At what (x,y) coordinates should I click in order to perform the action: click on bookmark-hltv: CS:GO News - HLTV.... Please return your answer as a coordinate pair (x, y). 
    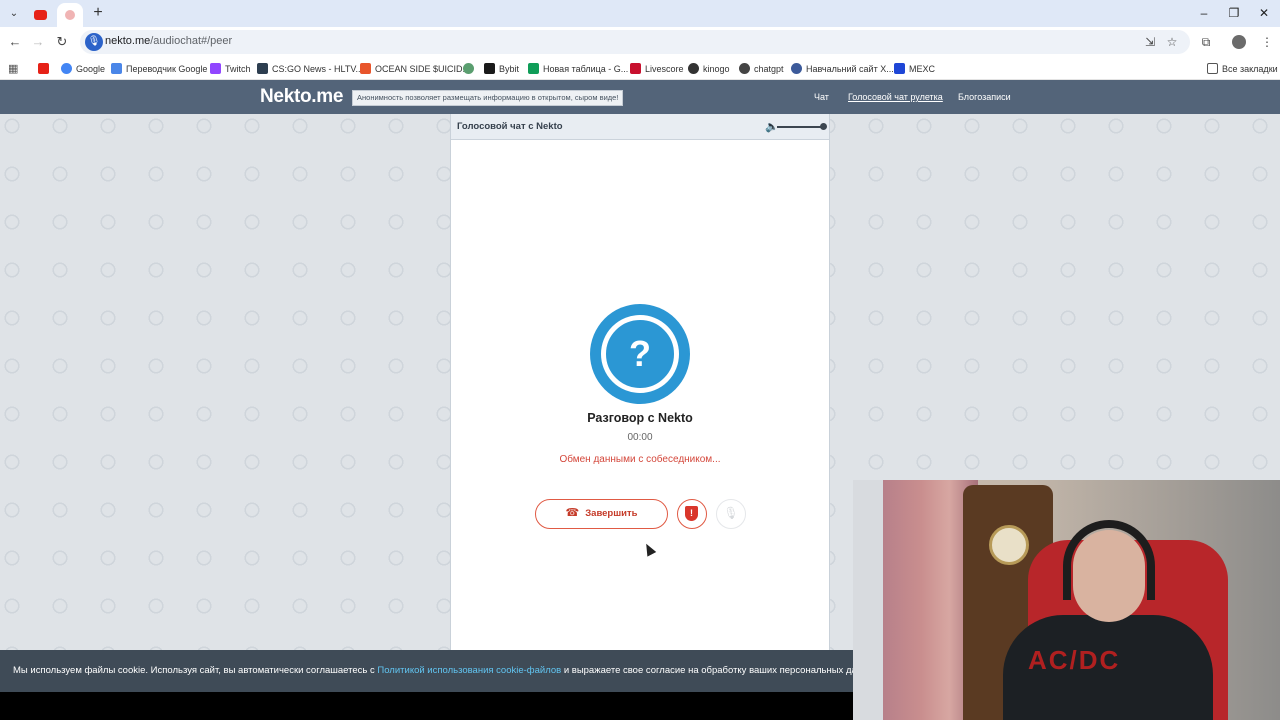
    Looking at the image, I should click on (310, 69).